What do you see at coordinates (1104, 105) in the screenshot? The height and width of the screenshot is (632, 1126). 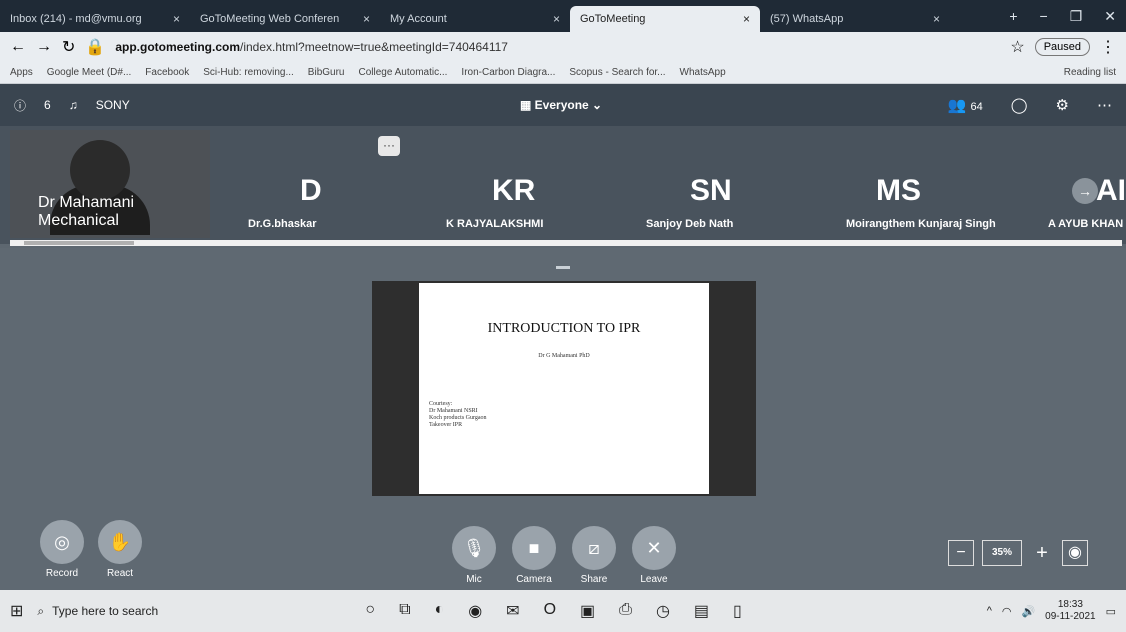 I see `more-dots-icon: ⋯` at bounding box center [1104, 105].